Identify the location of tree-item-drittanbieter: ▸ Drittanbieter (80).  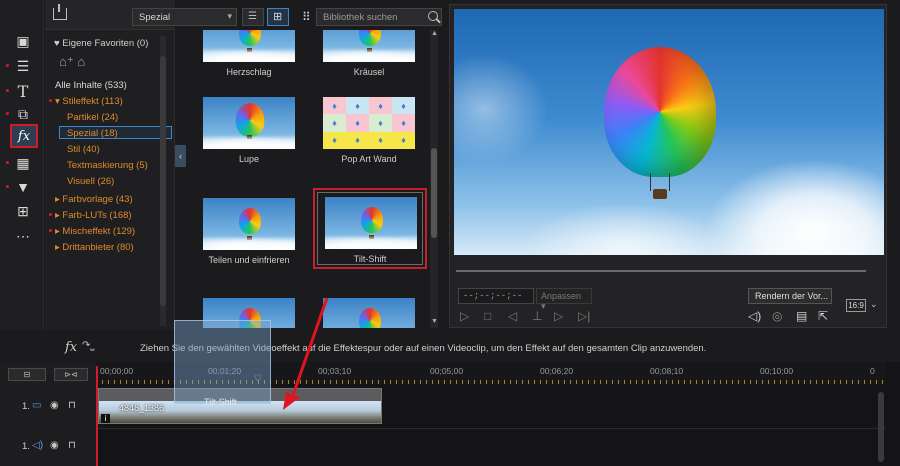
(94, 247).